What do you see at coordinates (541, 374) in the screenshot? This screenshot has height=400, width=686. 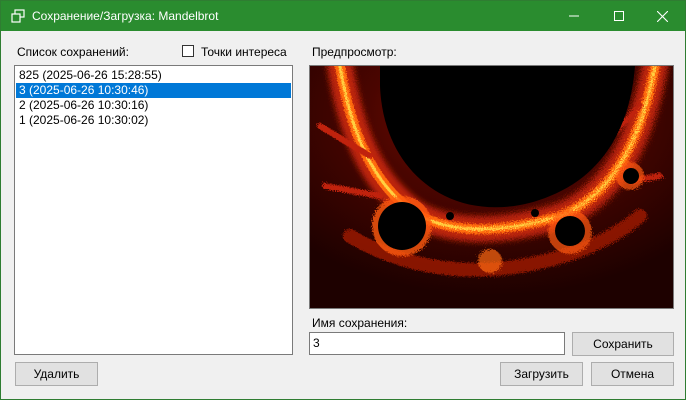 I see `load-button: Загрузить` at bounding box center [541, 374].